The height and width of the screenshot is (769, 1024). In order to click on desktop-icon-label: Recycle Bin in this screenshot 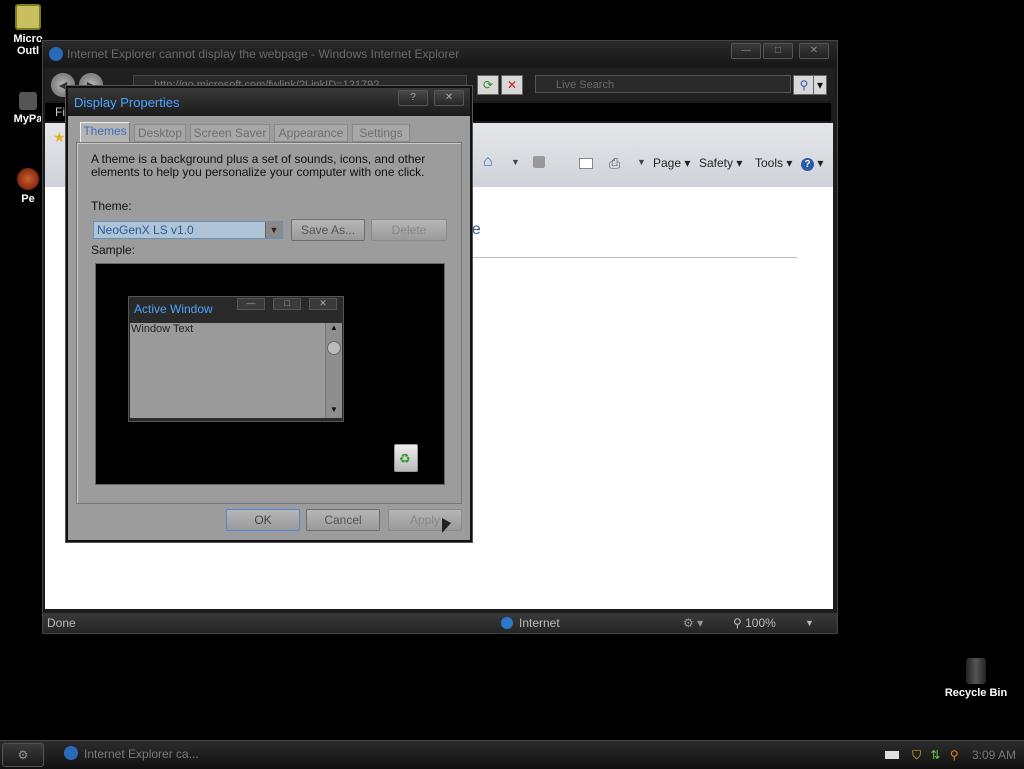, I will do `click(976, 693)`.